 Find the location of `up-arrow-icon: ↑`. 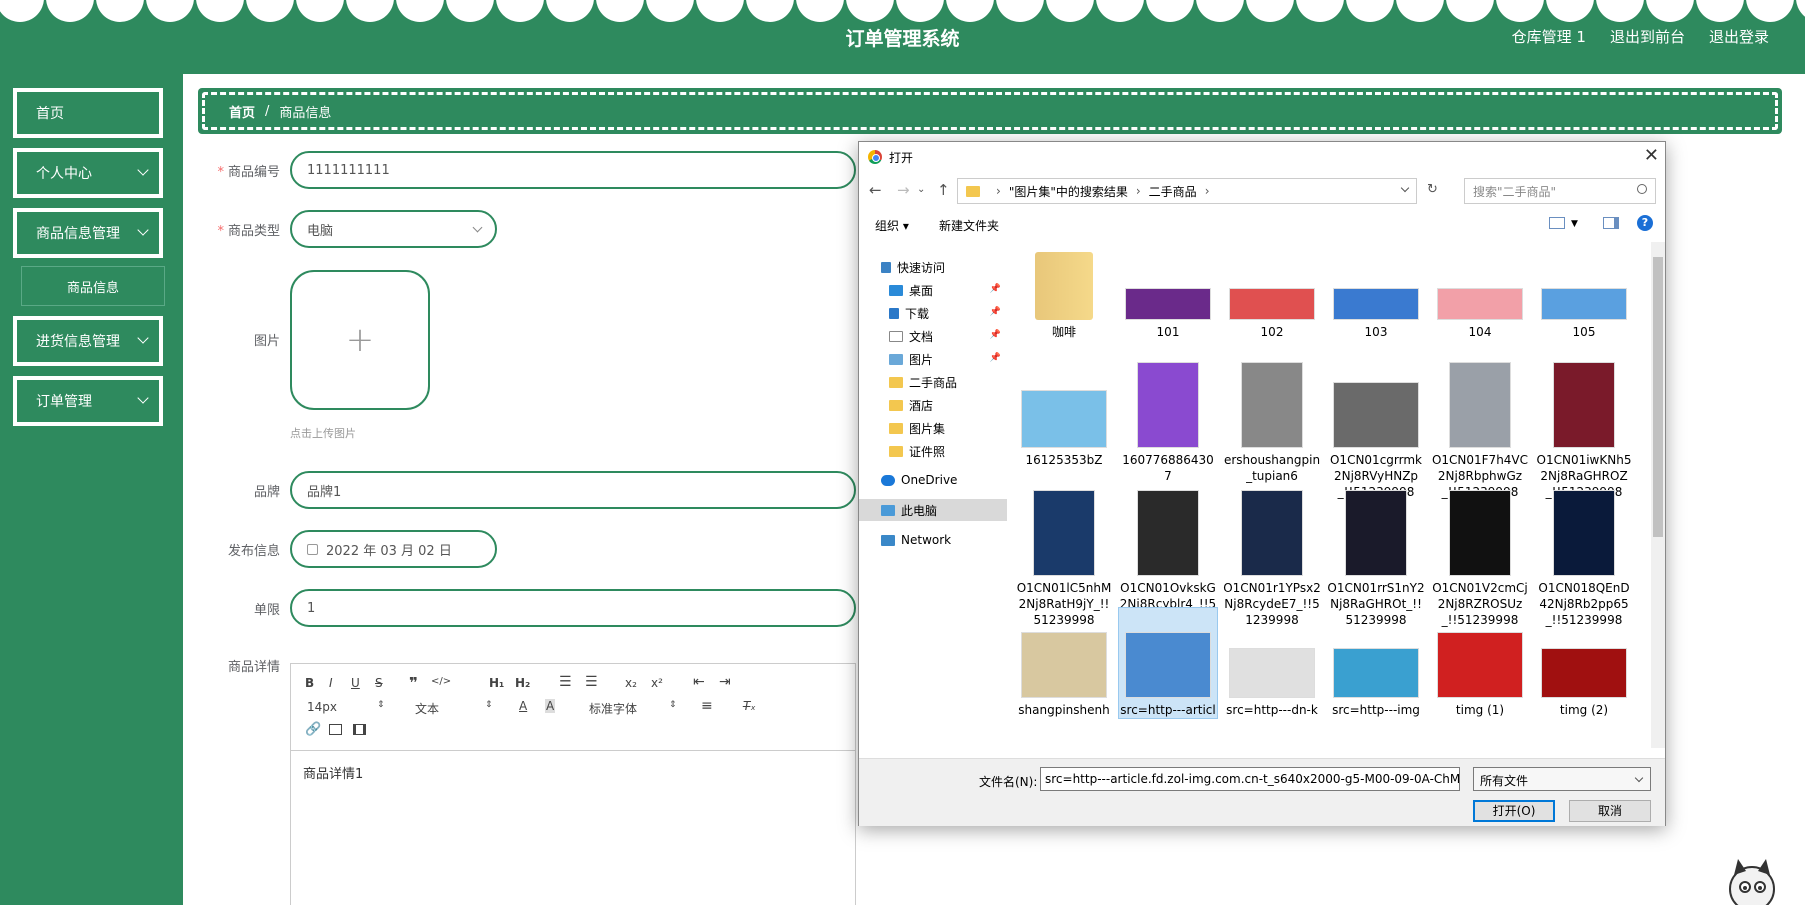

up-arrow-icon: ↑ is located at coordinates (943, 190).